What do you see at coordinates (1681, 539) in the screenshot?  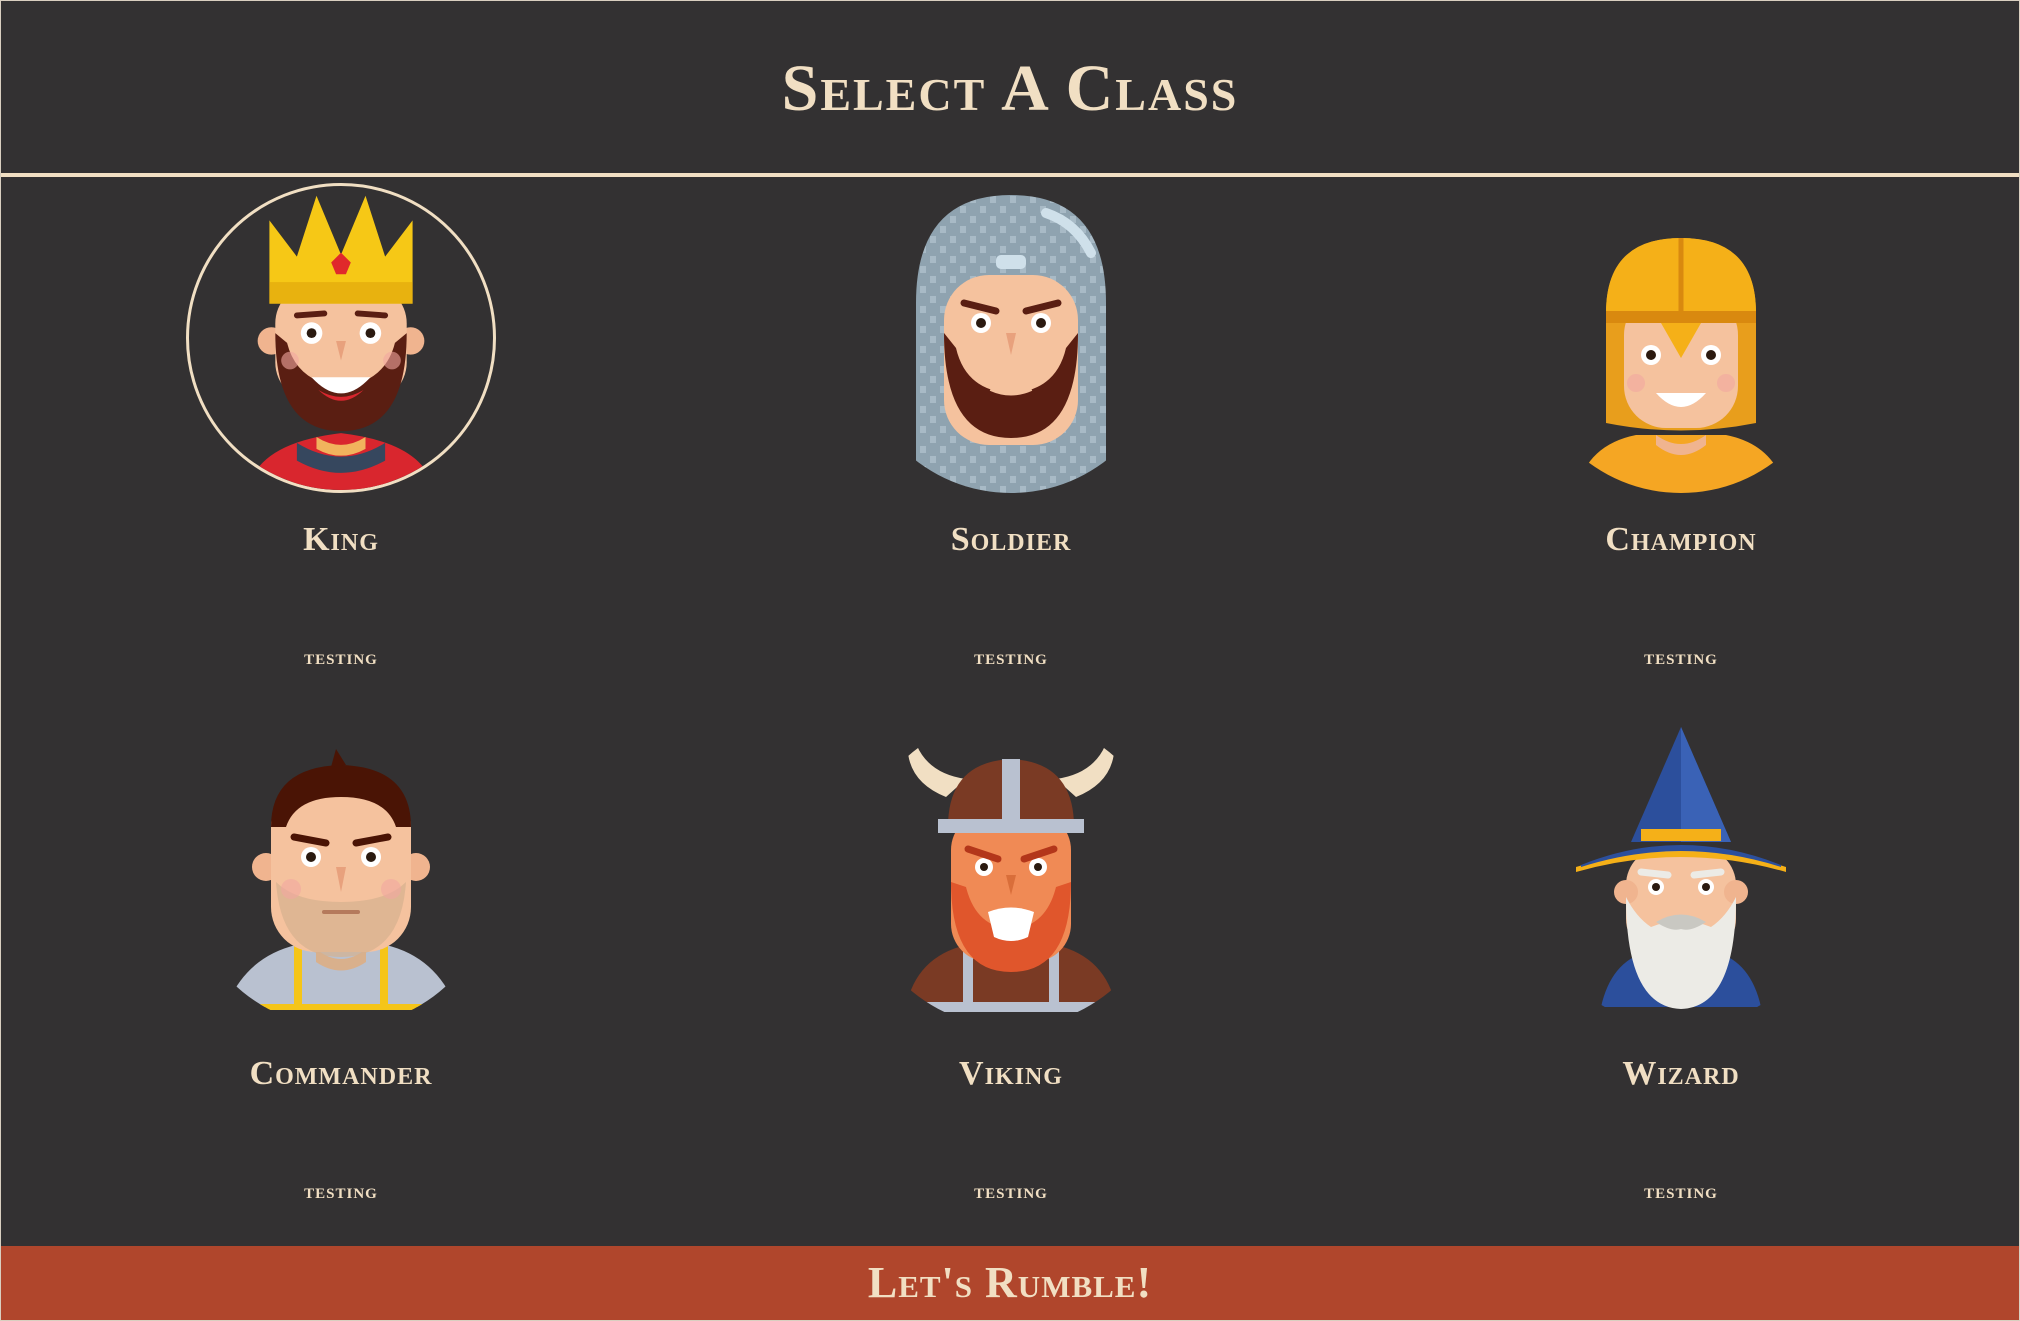 I see `class-name: Champion` at bounding box center [1681, 539].